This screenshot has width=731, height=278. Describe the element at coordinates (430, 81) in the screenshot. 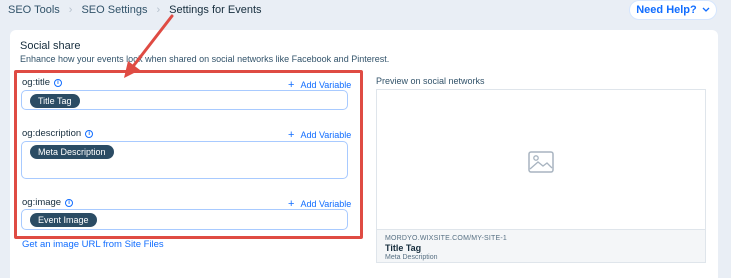

I see `preview-label: Preview on social networks` at that location.